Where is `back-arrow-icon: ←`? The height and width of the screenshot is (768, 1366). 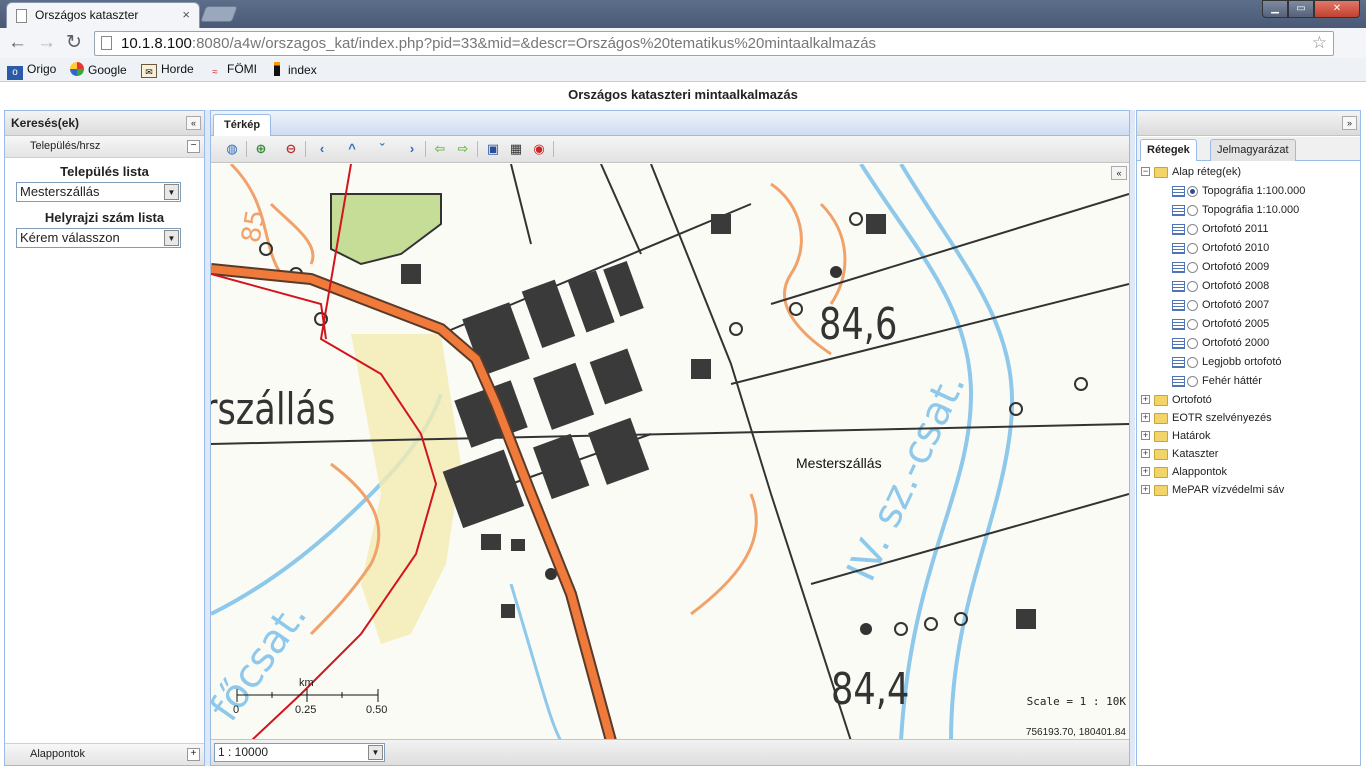
back-arrow-icon: ← is located at coordinates (17, 43).